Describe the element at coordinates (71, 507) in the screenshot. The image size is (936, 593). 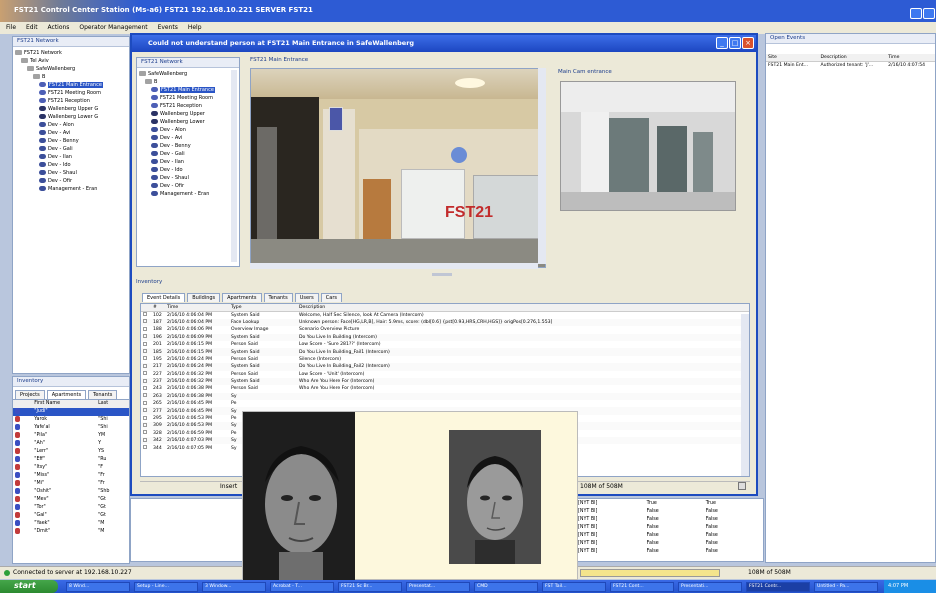
I see `tenant-row: "Tor" "Gt` at that location.